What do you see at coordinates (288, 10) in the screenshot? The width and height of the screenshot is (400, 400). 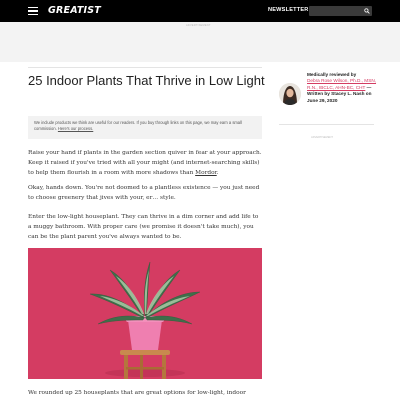 I see `newsletter-link: NEWSLETTER` at bounding box center [288, 10].